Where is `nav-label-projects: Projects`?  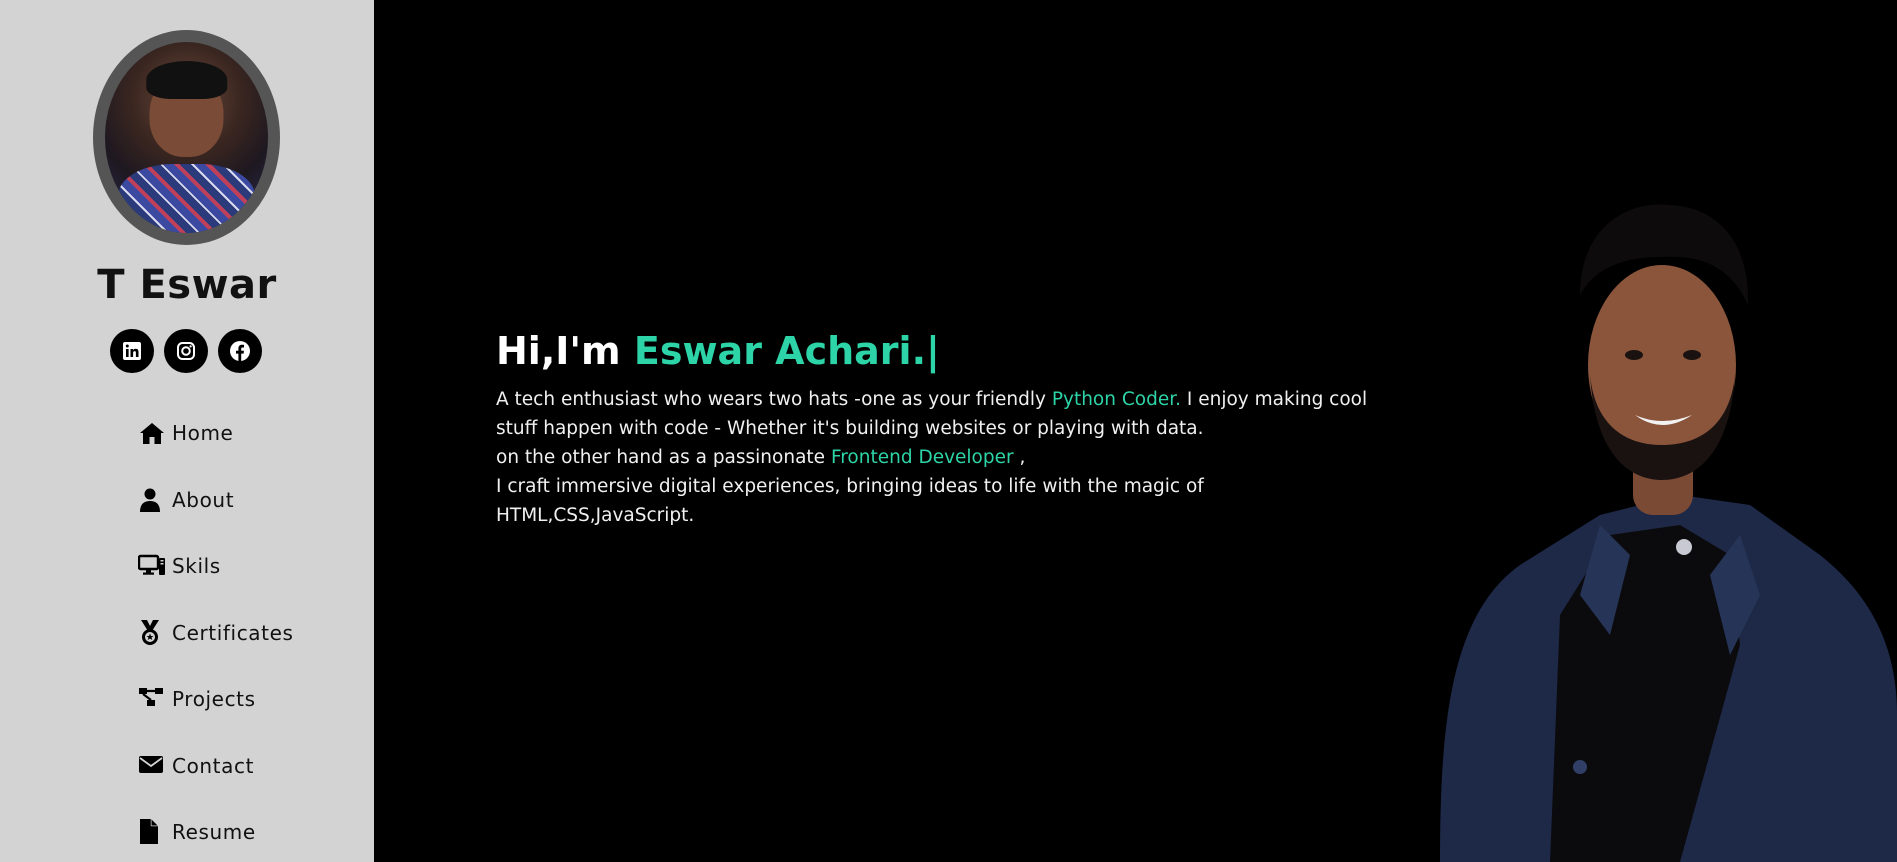
nav-label-projects: Projects is located at coordinates (214, 699).